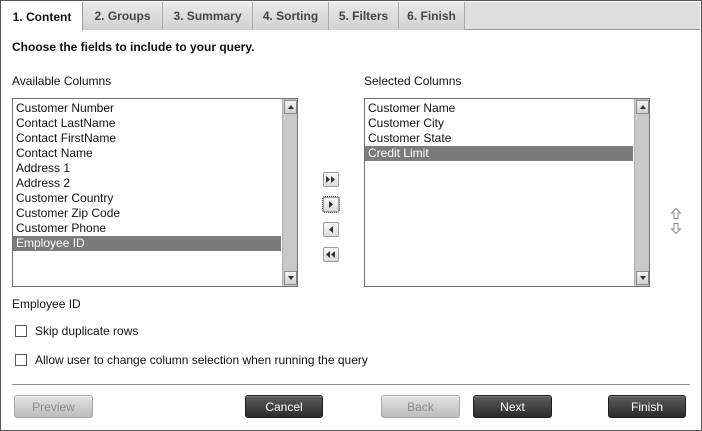 The image size is (702, 431). Describe the element at coordinates (147, 168) in the screenshot. I see `list-item: Address 1` at that location.